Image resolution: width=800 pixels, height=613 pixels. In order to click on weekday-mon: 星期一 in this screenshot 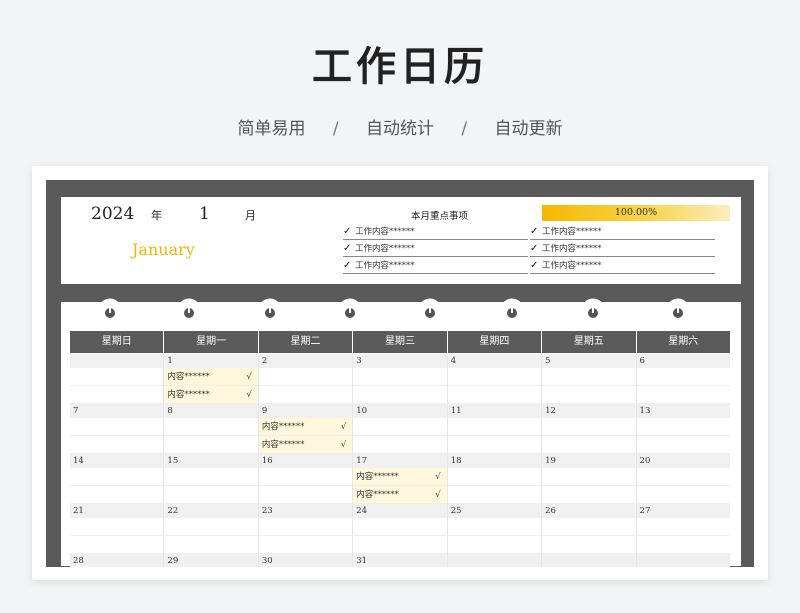, I will do `click(211, 342)`.